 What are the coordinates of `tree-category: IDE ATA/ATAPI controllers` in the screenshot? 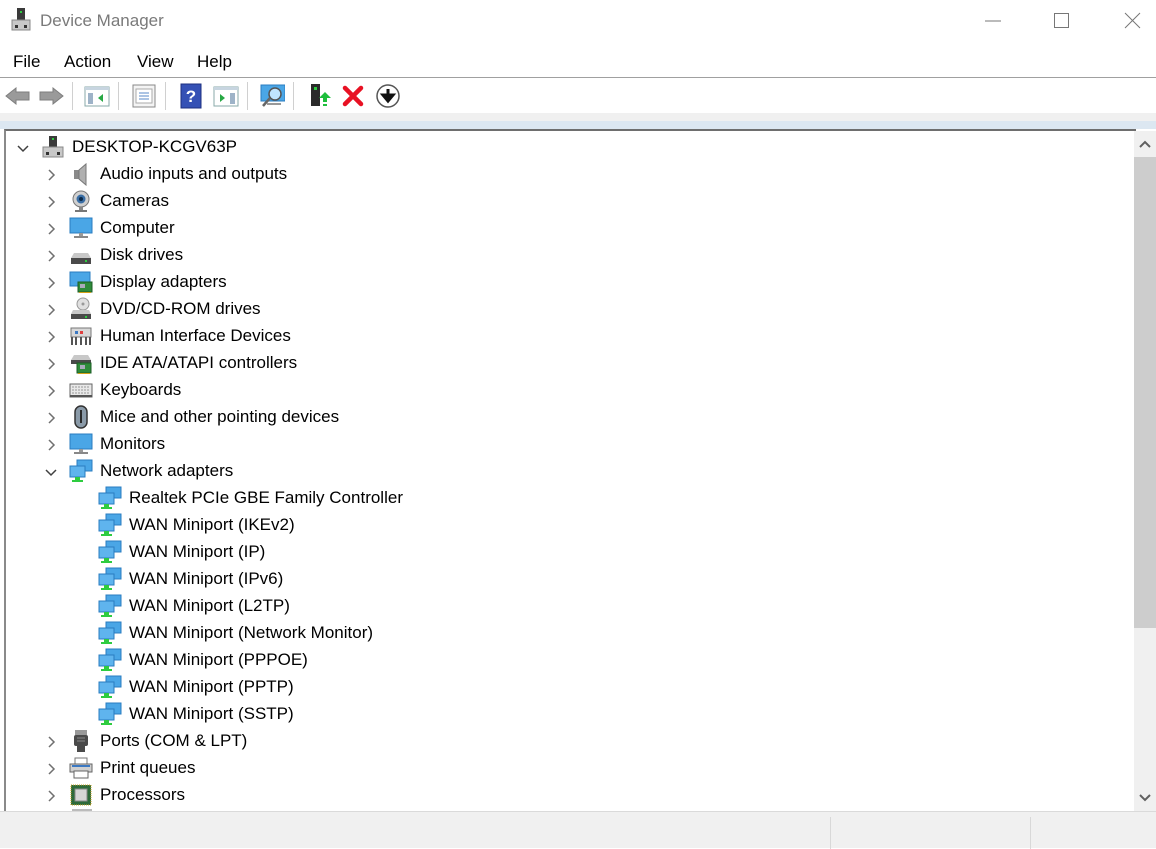 It's located at (566, 363).